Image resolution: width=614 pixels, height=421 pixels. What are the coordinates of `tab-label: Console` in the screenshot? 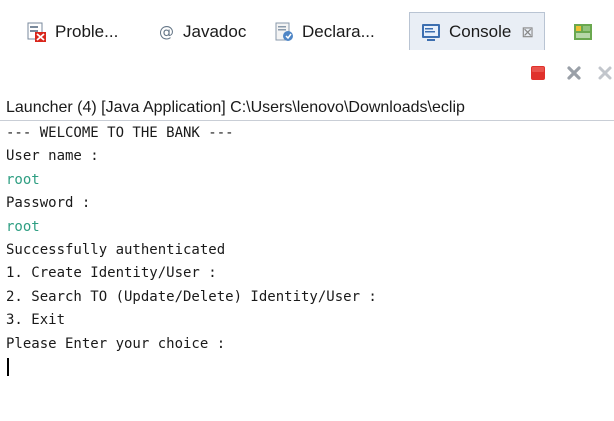 It's located at (480, 31).